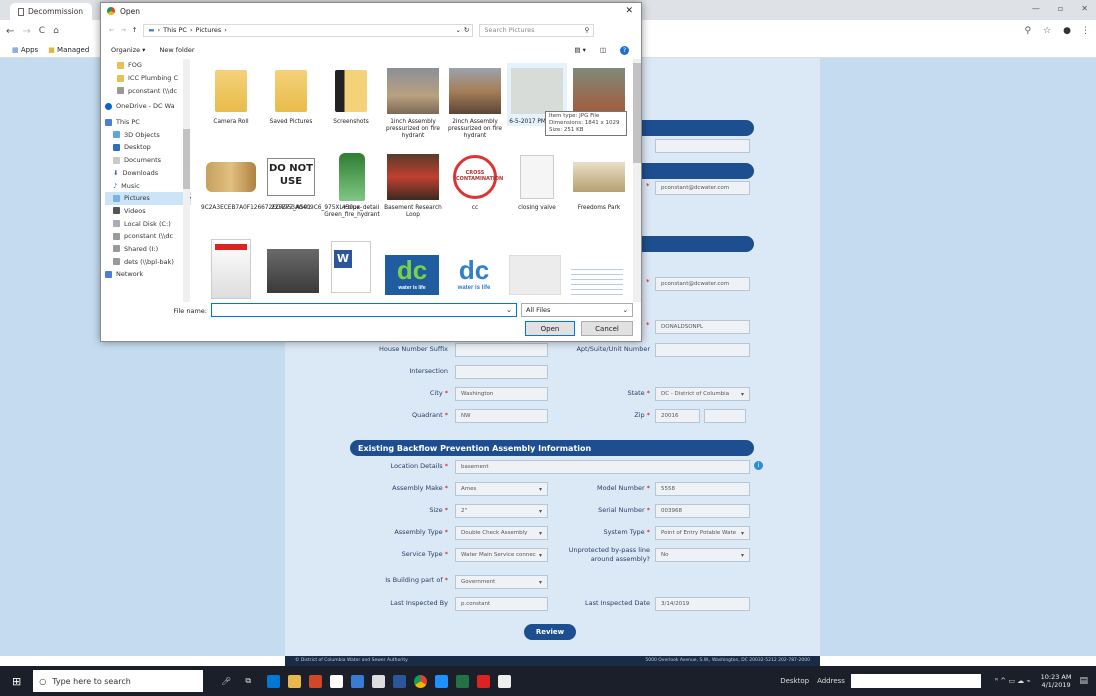 This screenshot has height=696, width=1096. I want to click on quadrant-input: NW, so click(501, 416).